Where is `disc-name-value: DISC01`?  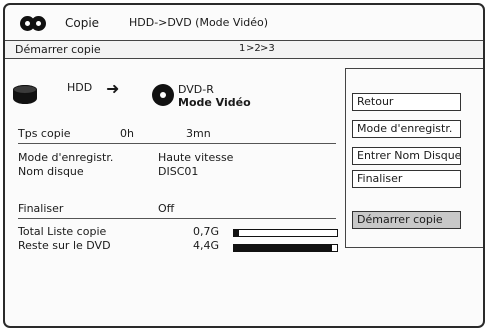
disc-name-value: DISC01 is located at coordinates (178, 171).